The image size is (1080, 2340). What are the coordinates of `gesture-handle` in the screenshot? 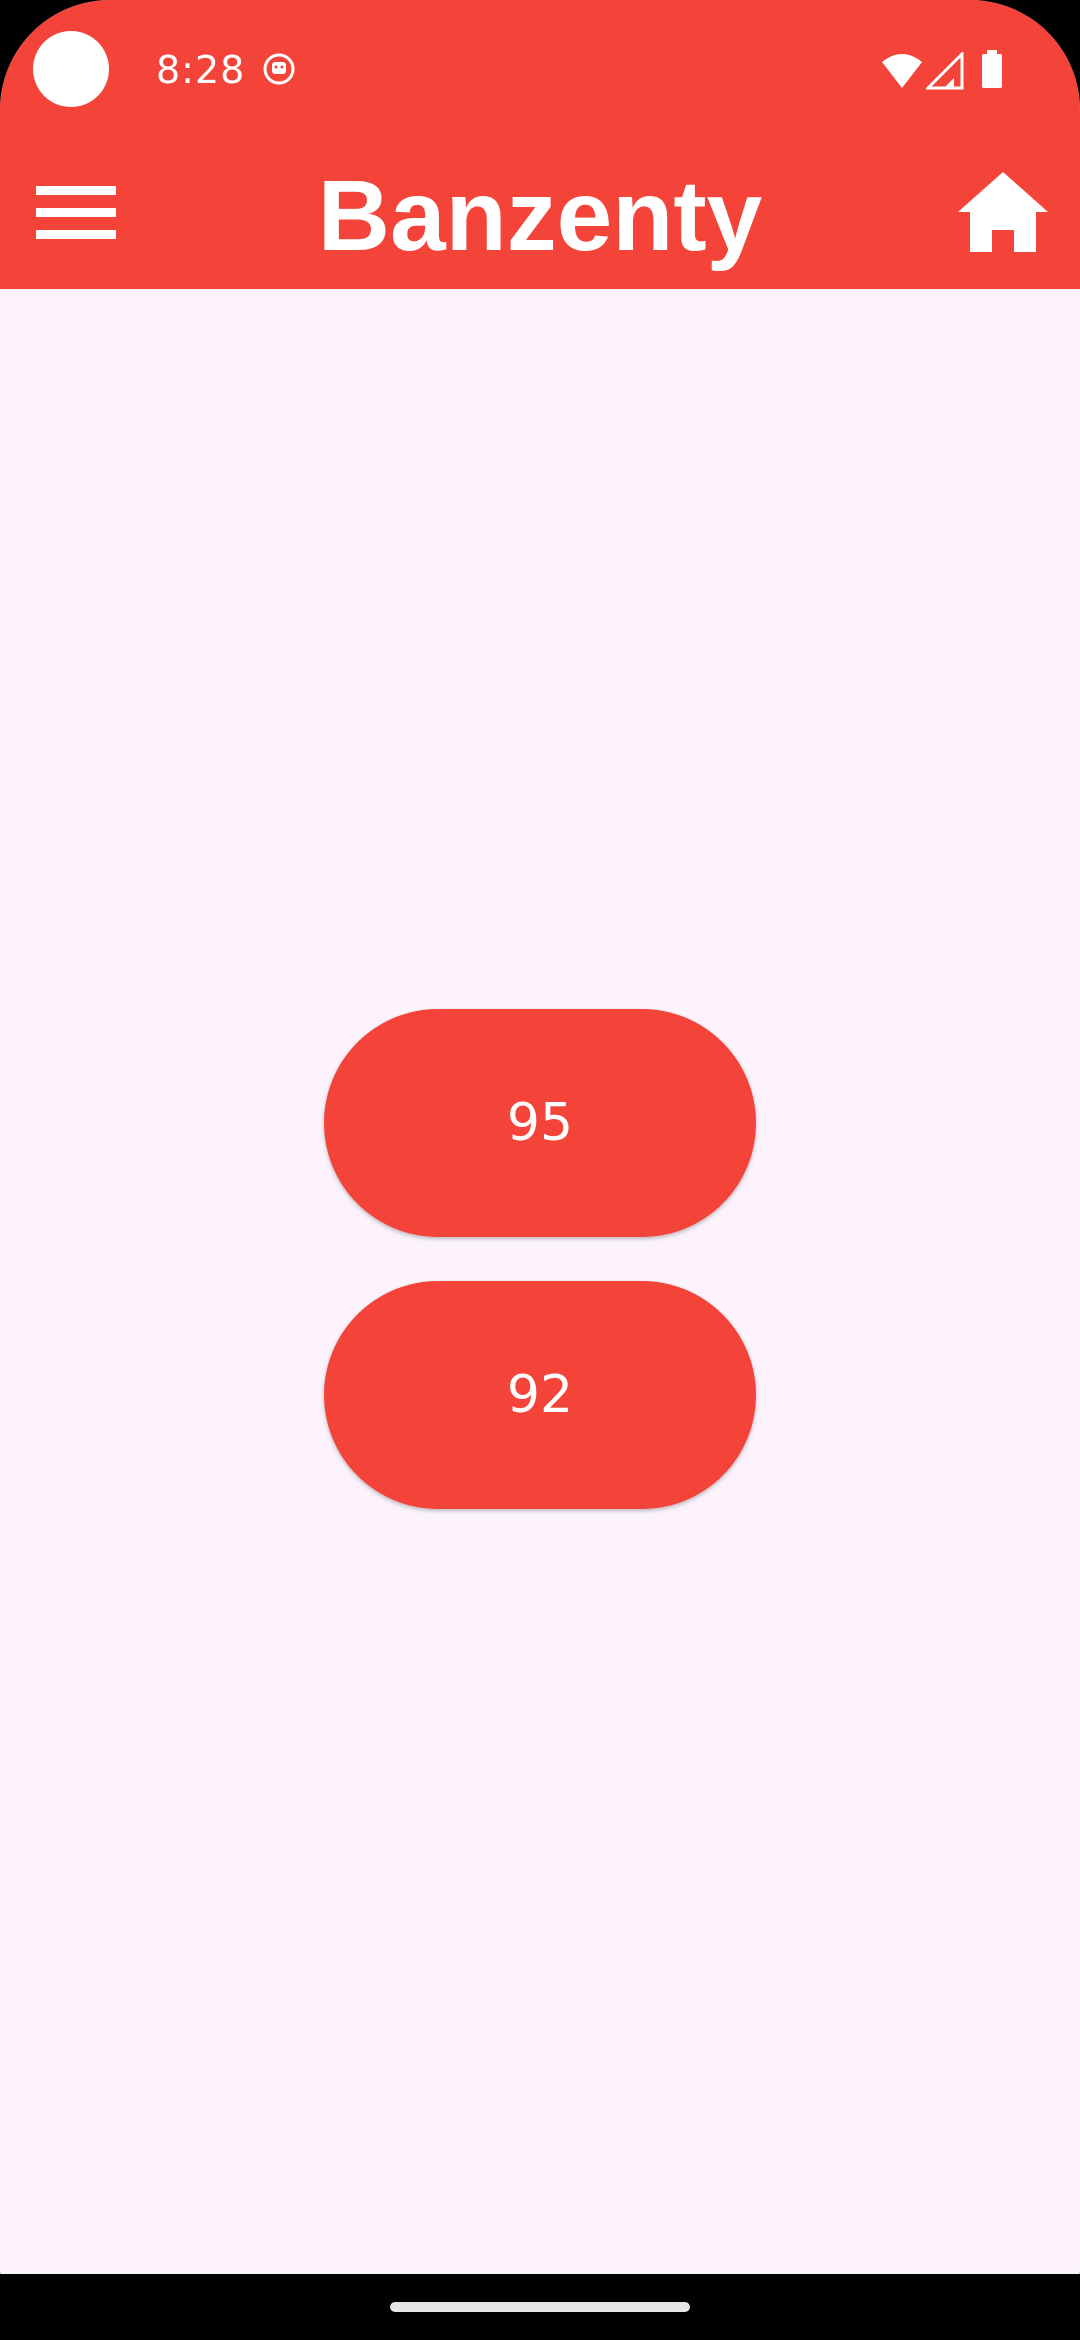 It's located at (540, 2307).